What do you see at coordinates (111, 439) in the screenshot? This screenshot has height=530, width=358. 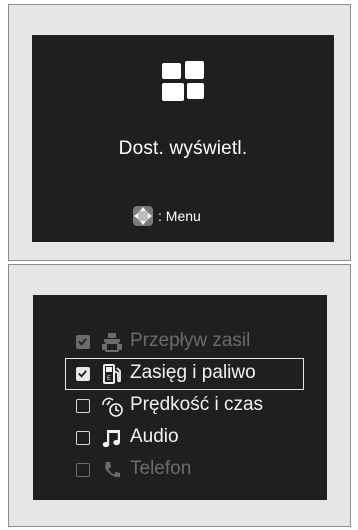 I see `music-note-icon` at bounding box center [111, 439].